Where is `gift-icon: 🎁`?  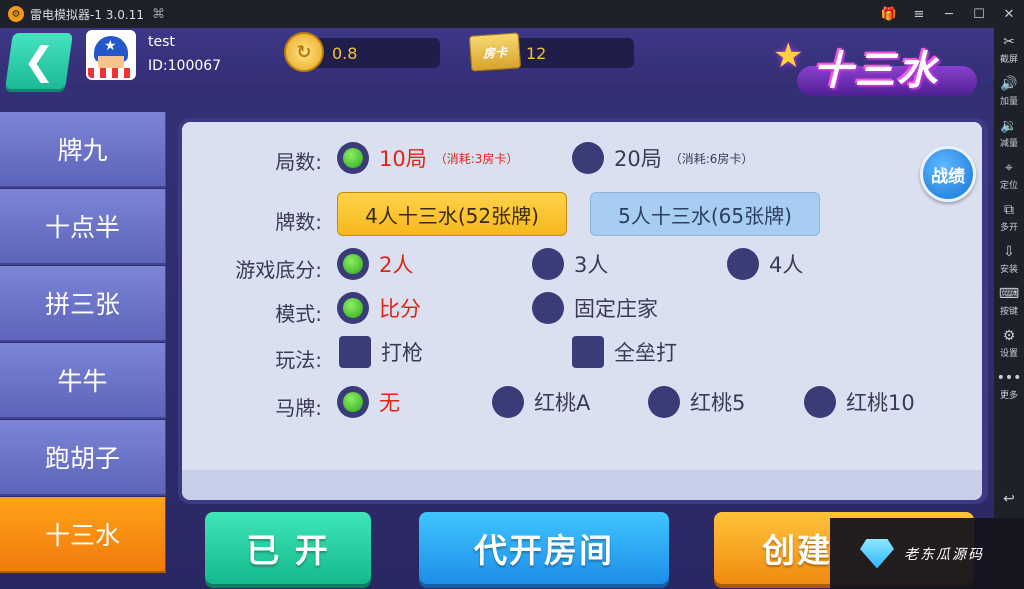
gift-icon: 🎁 is located at coordinates (889, 14).